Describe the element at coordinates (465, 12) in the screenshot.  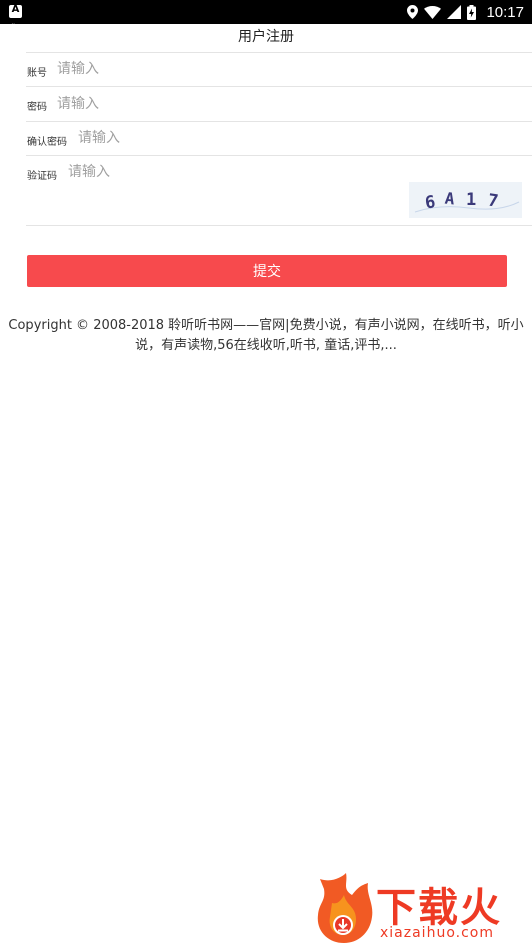
I see `status-icons: 10:17` at that location.